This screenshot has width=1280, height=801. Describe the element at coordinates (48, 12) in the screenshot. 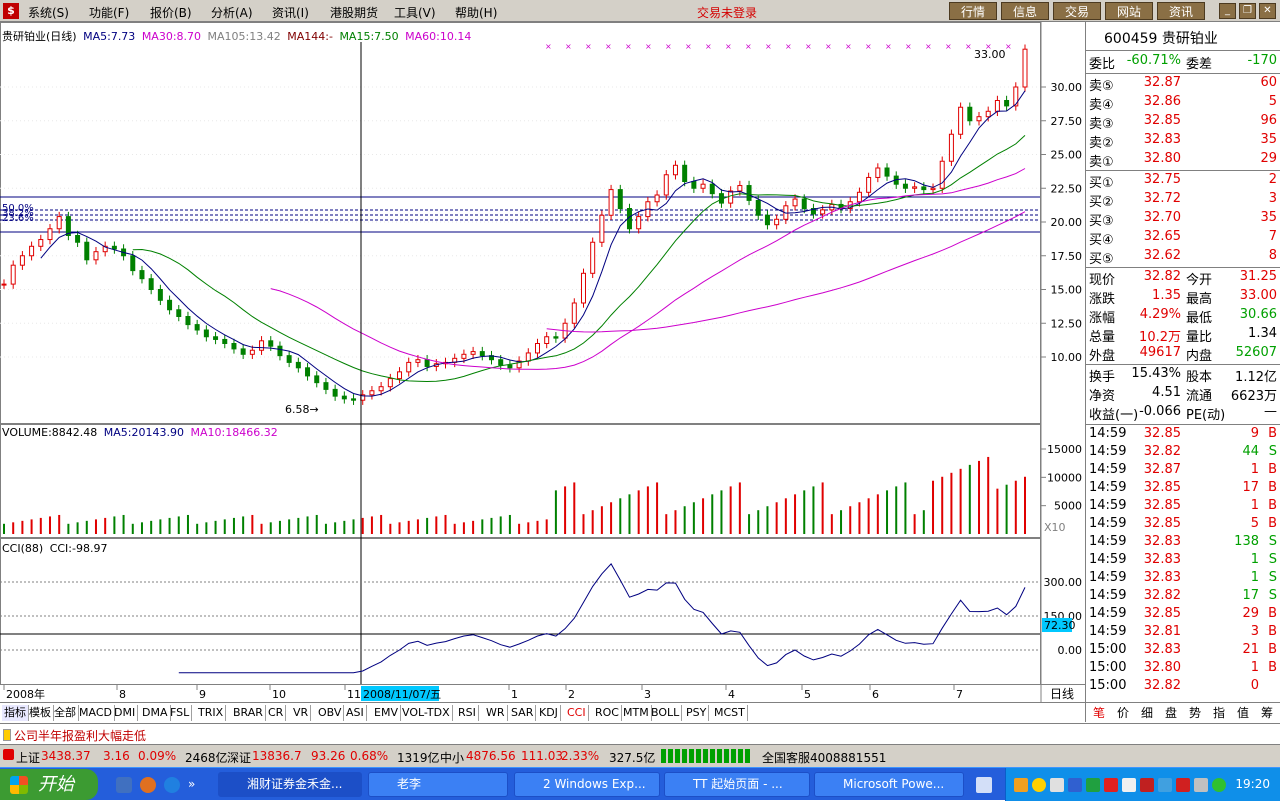

I see `menu-system: 系统(S)` at that location.